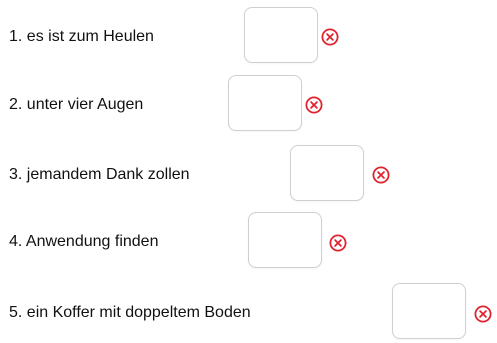  What do you see at coordinates (81, 36) in the screenshot?
I see `item-label: 1. es ist zum Heulen` at bounding box center [81, 36].